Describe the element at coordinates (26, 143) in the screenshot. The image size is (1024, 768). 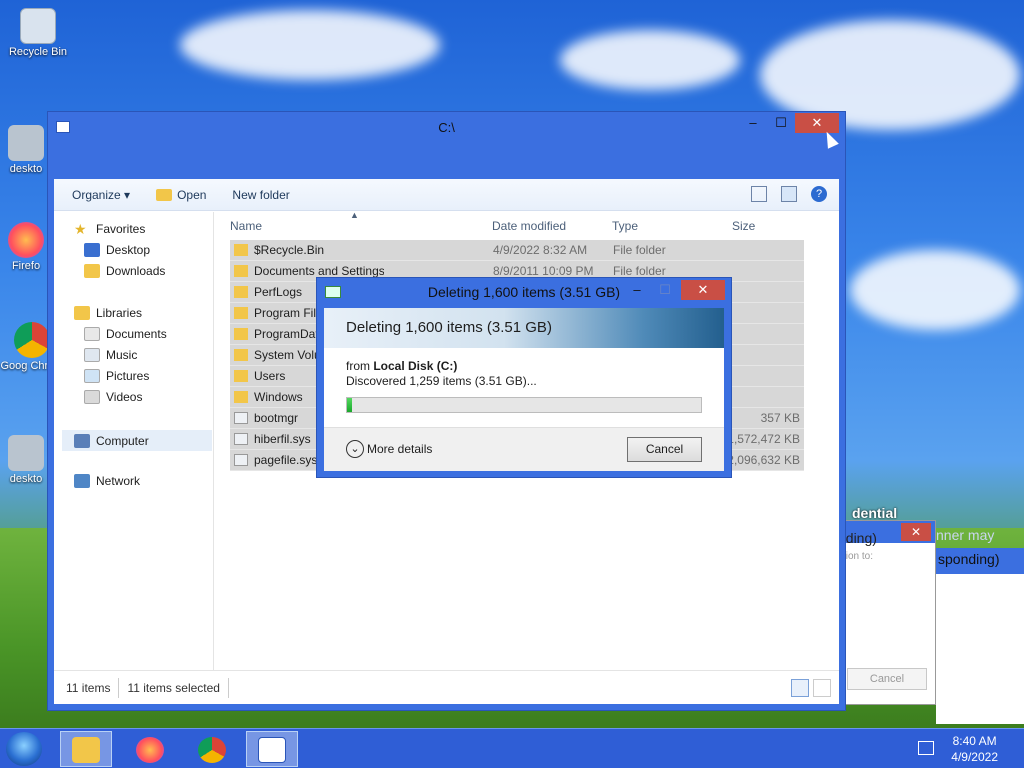
I see `gear-icon` at that location.